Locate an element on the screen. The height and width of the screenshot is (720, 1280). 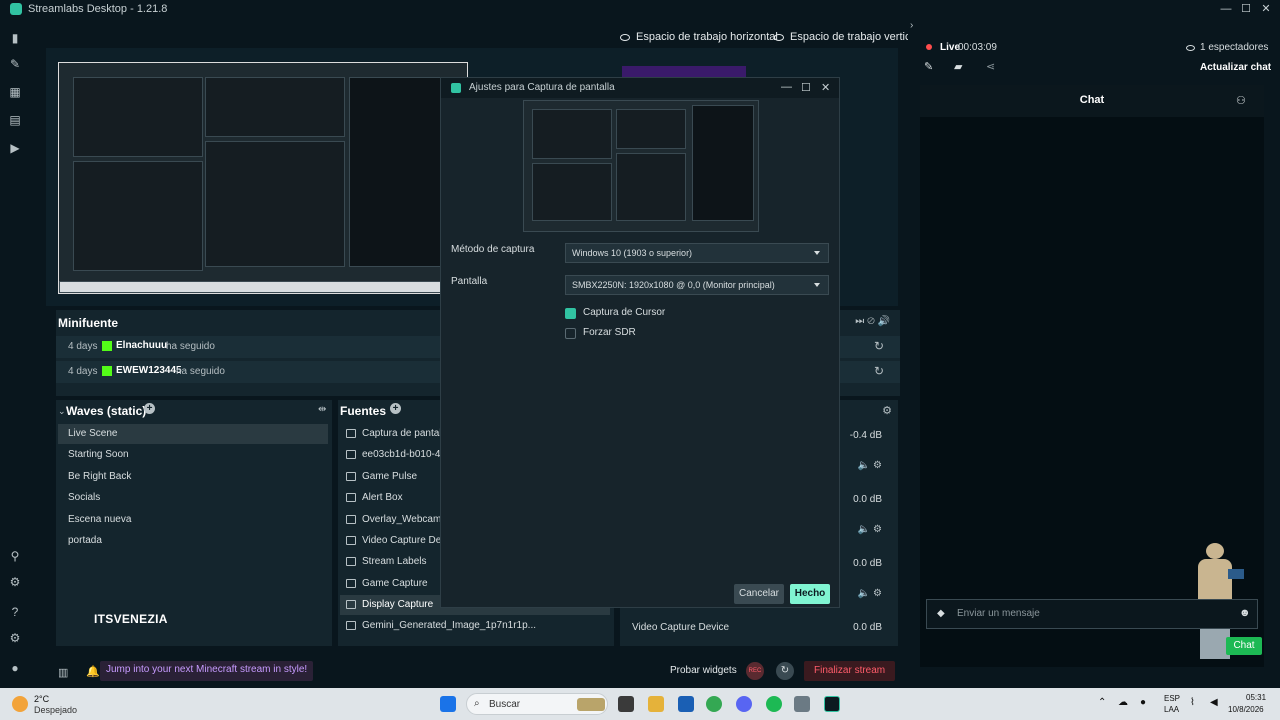
nested-taskbar is located at coordinates (263, 287).